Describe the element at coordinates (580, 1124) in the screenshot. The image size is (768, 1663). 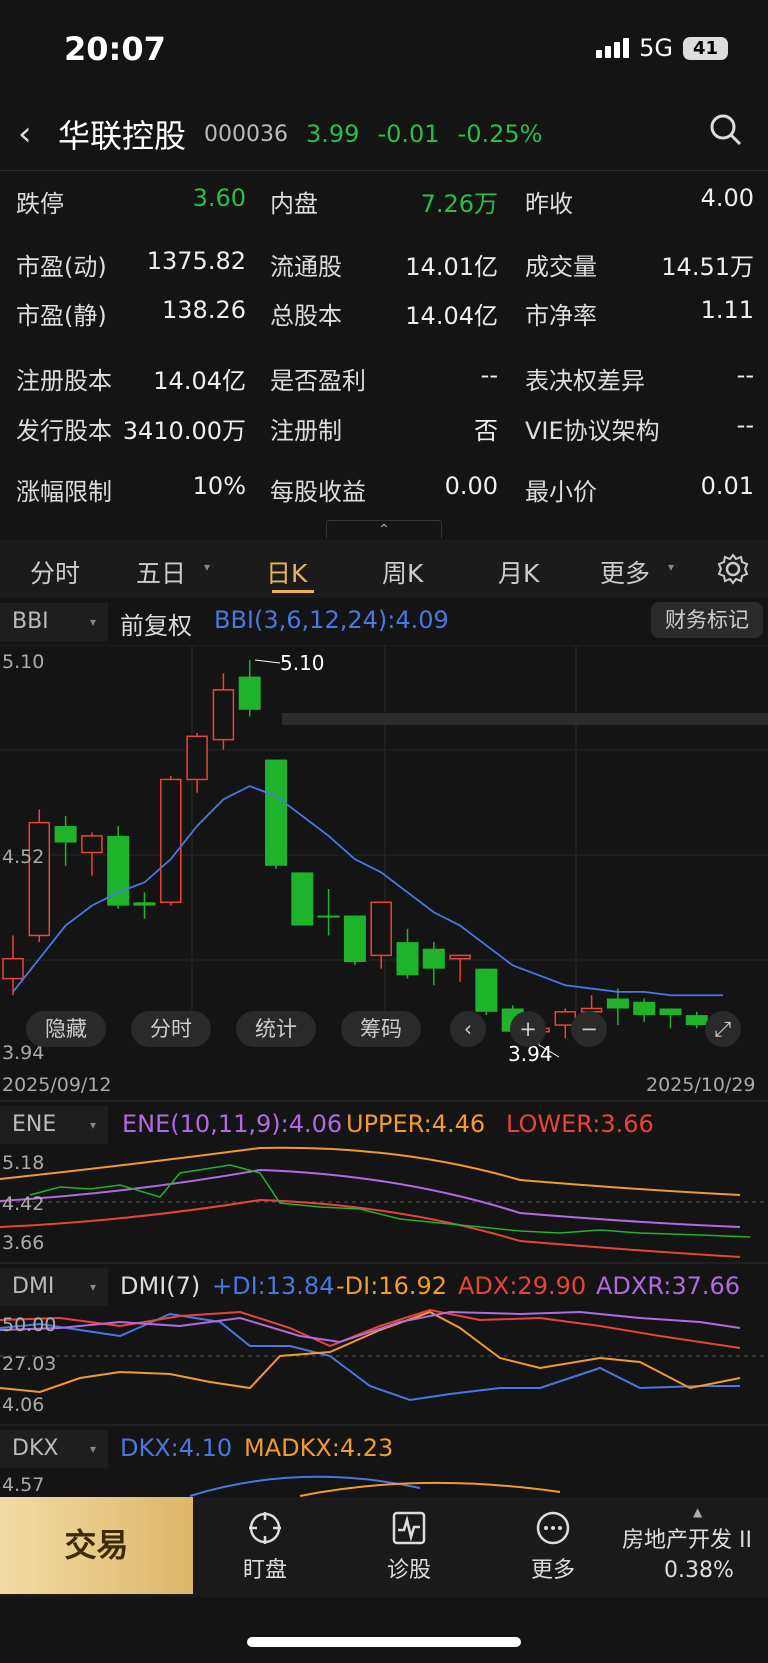
I see `ene-lower: LOWER:3.66` at that location.